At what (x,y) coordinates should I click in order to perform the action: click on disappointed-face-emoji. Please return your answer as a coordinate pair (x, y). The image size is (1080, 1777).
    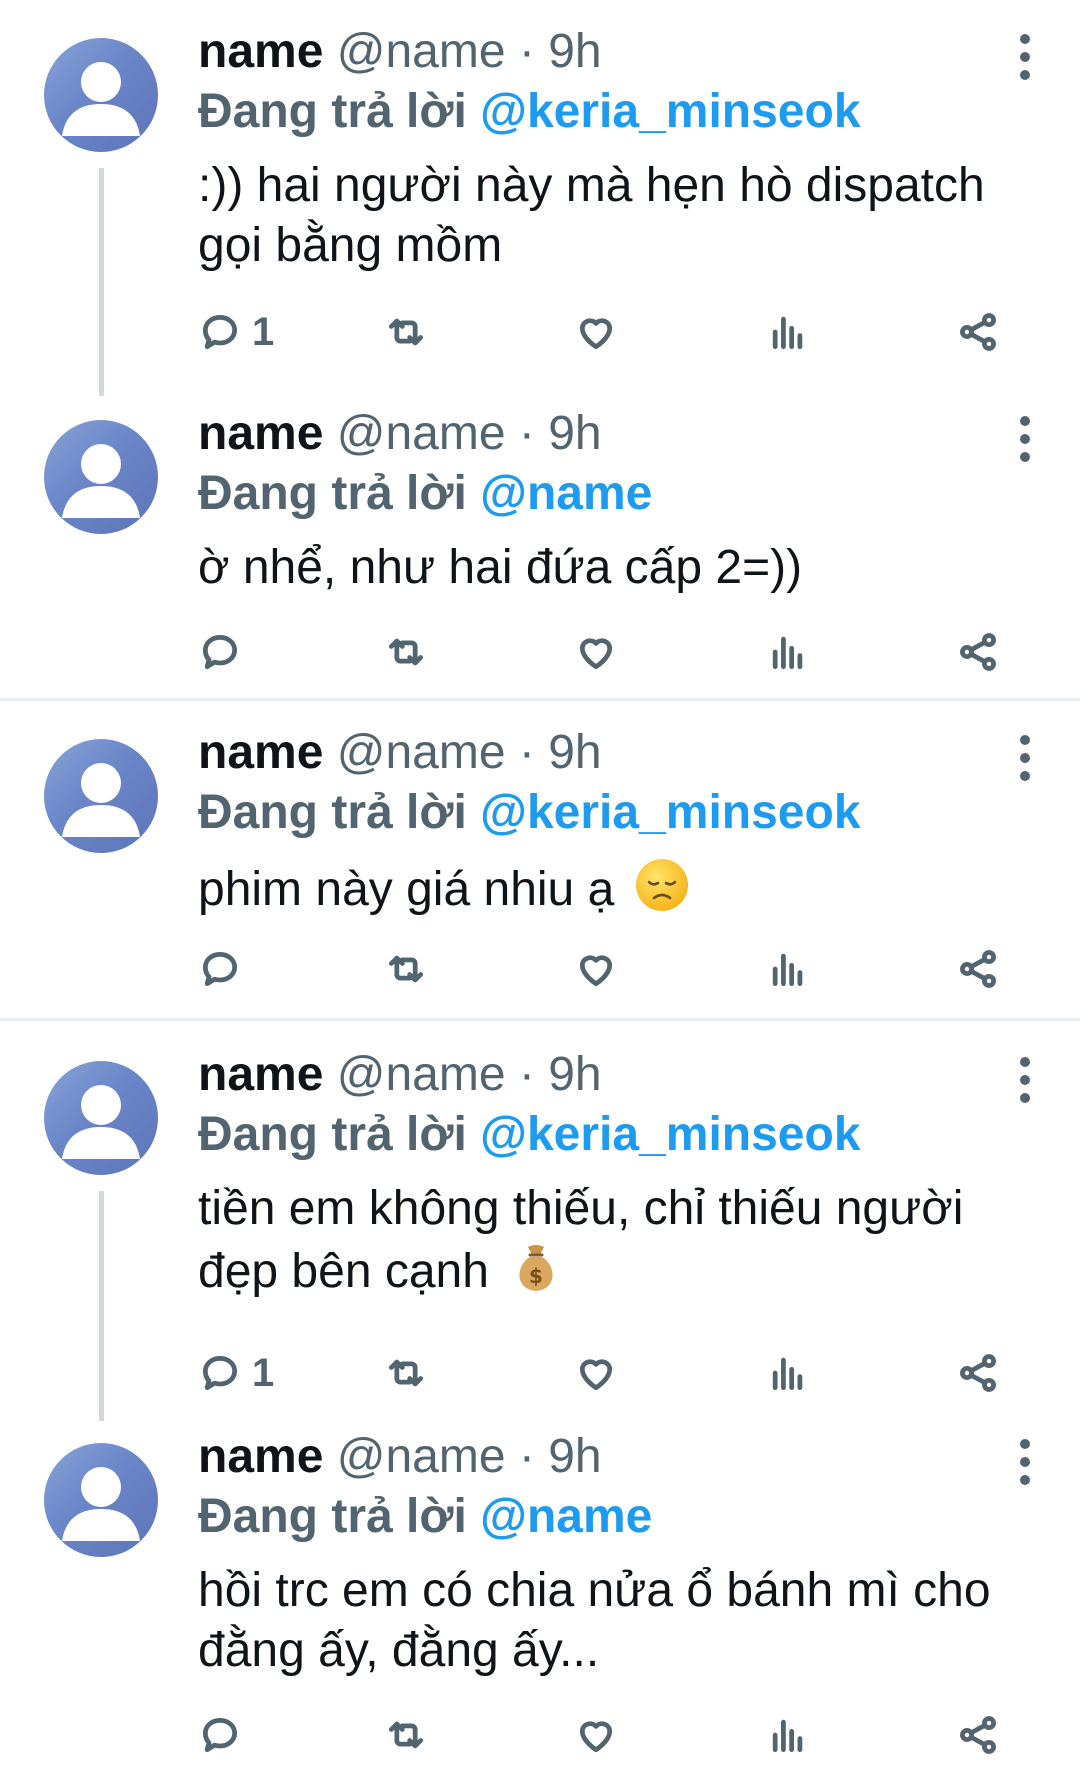
    Looking at the image, I should click on (661, 885).